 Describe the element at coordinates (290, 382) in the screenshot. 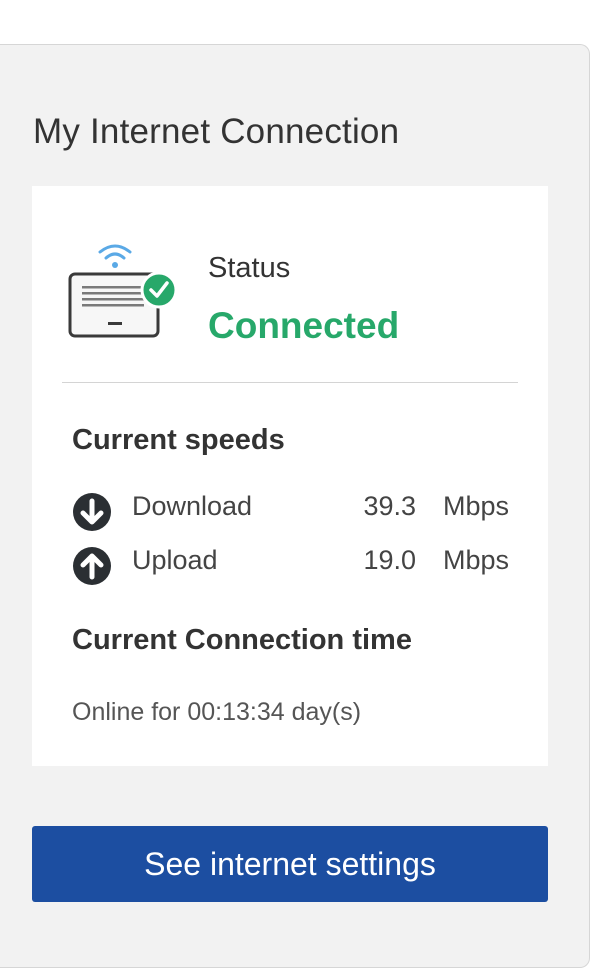

I see `divider` at that location.